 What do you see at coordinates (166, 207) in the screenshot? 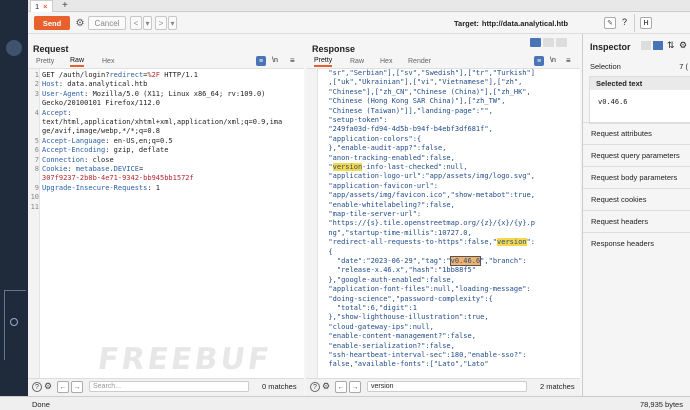
I see `request-line: 11` at bounding box center [166, 207].